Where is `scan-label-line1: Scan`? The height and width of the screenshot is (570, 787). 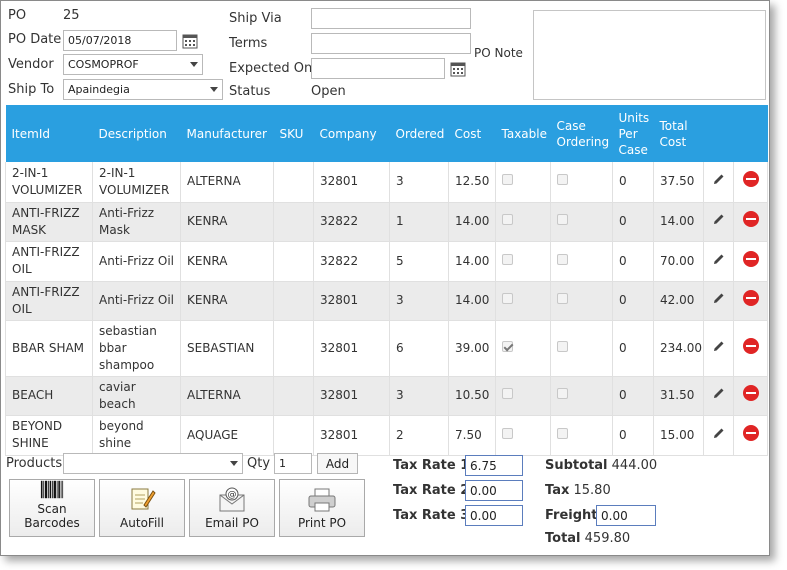 scan-label-line1: Scan is located at coordinates (52, 509).